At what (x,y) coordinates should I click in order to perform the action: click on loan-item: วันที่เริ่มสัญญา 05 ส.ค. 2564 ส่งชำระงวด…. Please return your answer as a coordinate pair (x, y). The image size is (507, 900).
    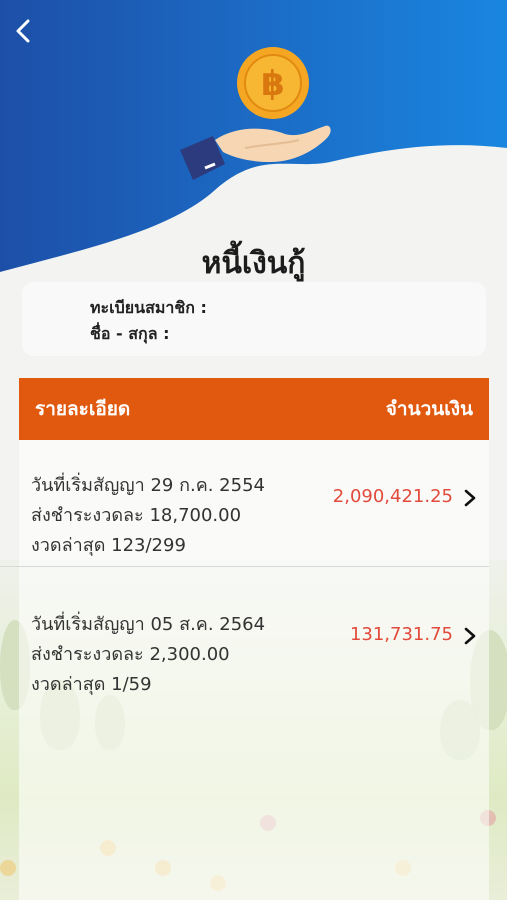
    Looking at the image, I should click on (254, 637).